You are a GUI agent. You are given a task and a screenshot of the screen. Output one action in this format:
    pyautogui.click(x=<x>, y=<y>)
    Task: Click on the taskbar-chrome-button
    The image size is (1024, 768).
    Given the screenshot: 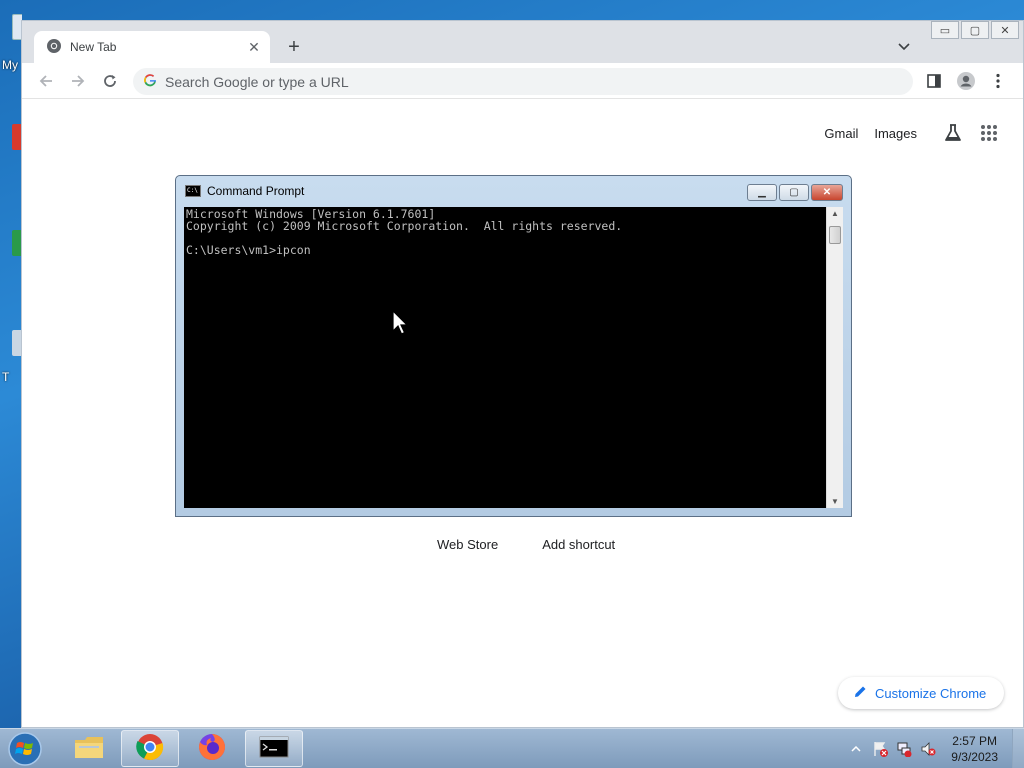 What is the action you would take?
    pyautogui.click(x=150, y=748)
    